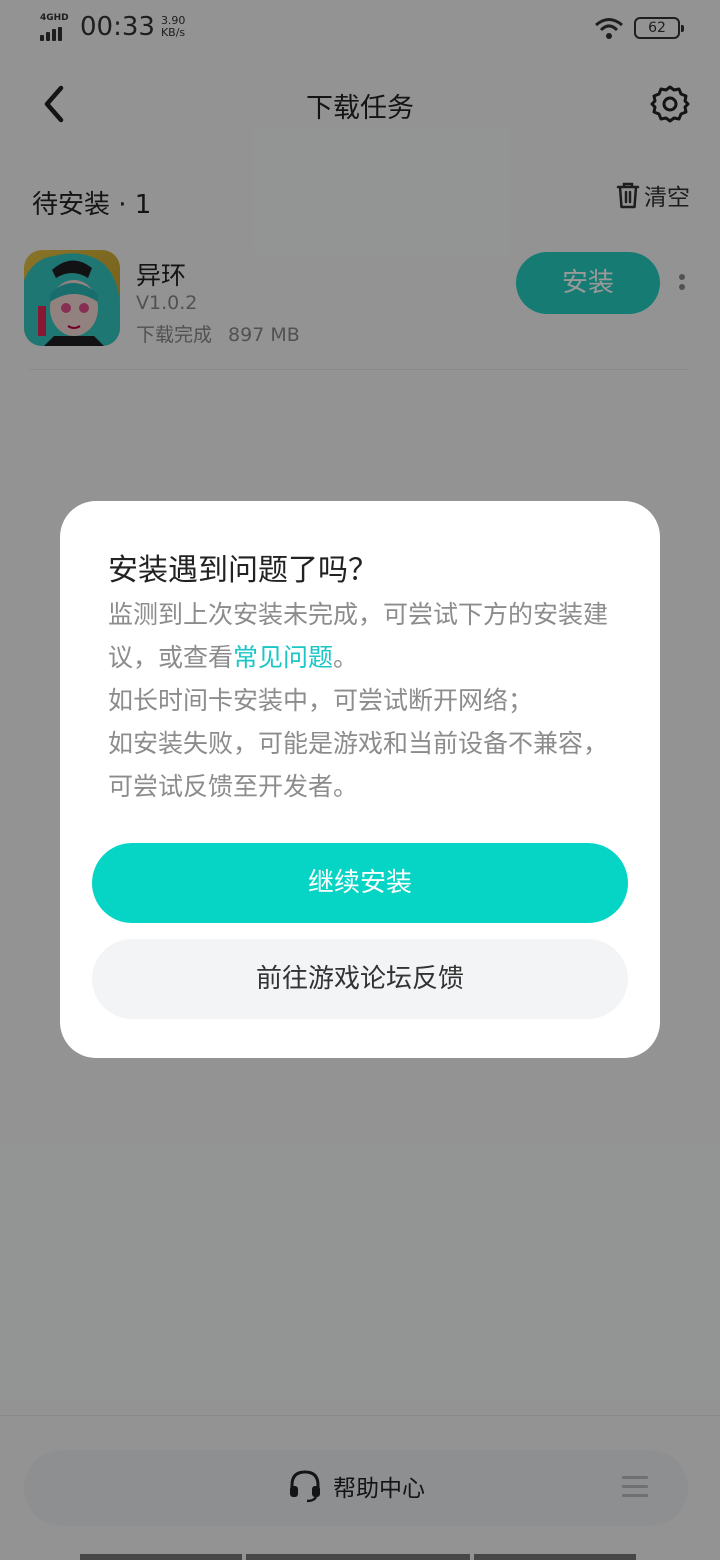 This screenshot has width=720, height=1560. Describe the element at coordinates (243, 570) in the screenshot. I see `dialog-title: 安装遇到问题了吗？` at that location.